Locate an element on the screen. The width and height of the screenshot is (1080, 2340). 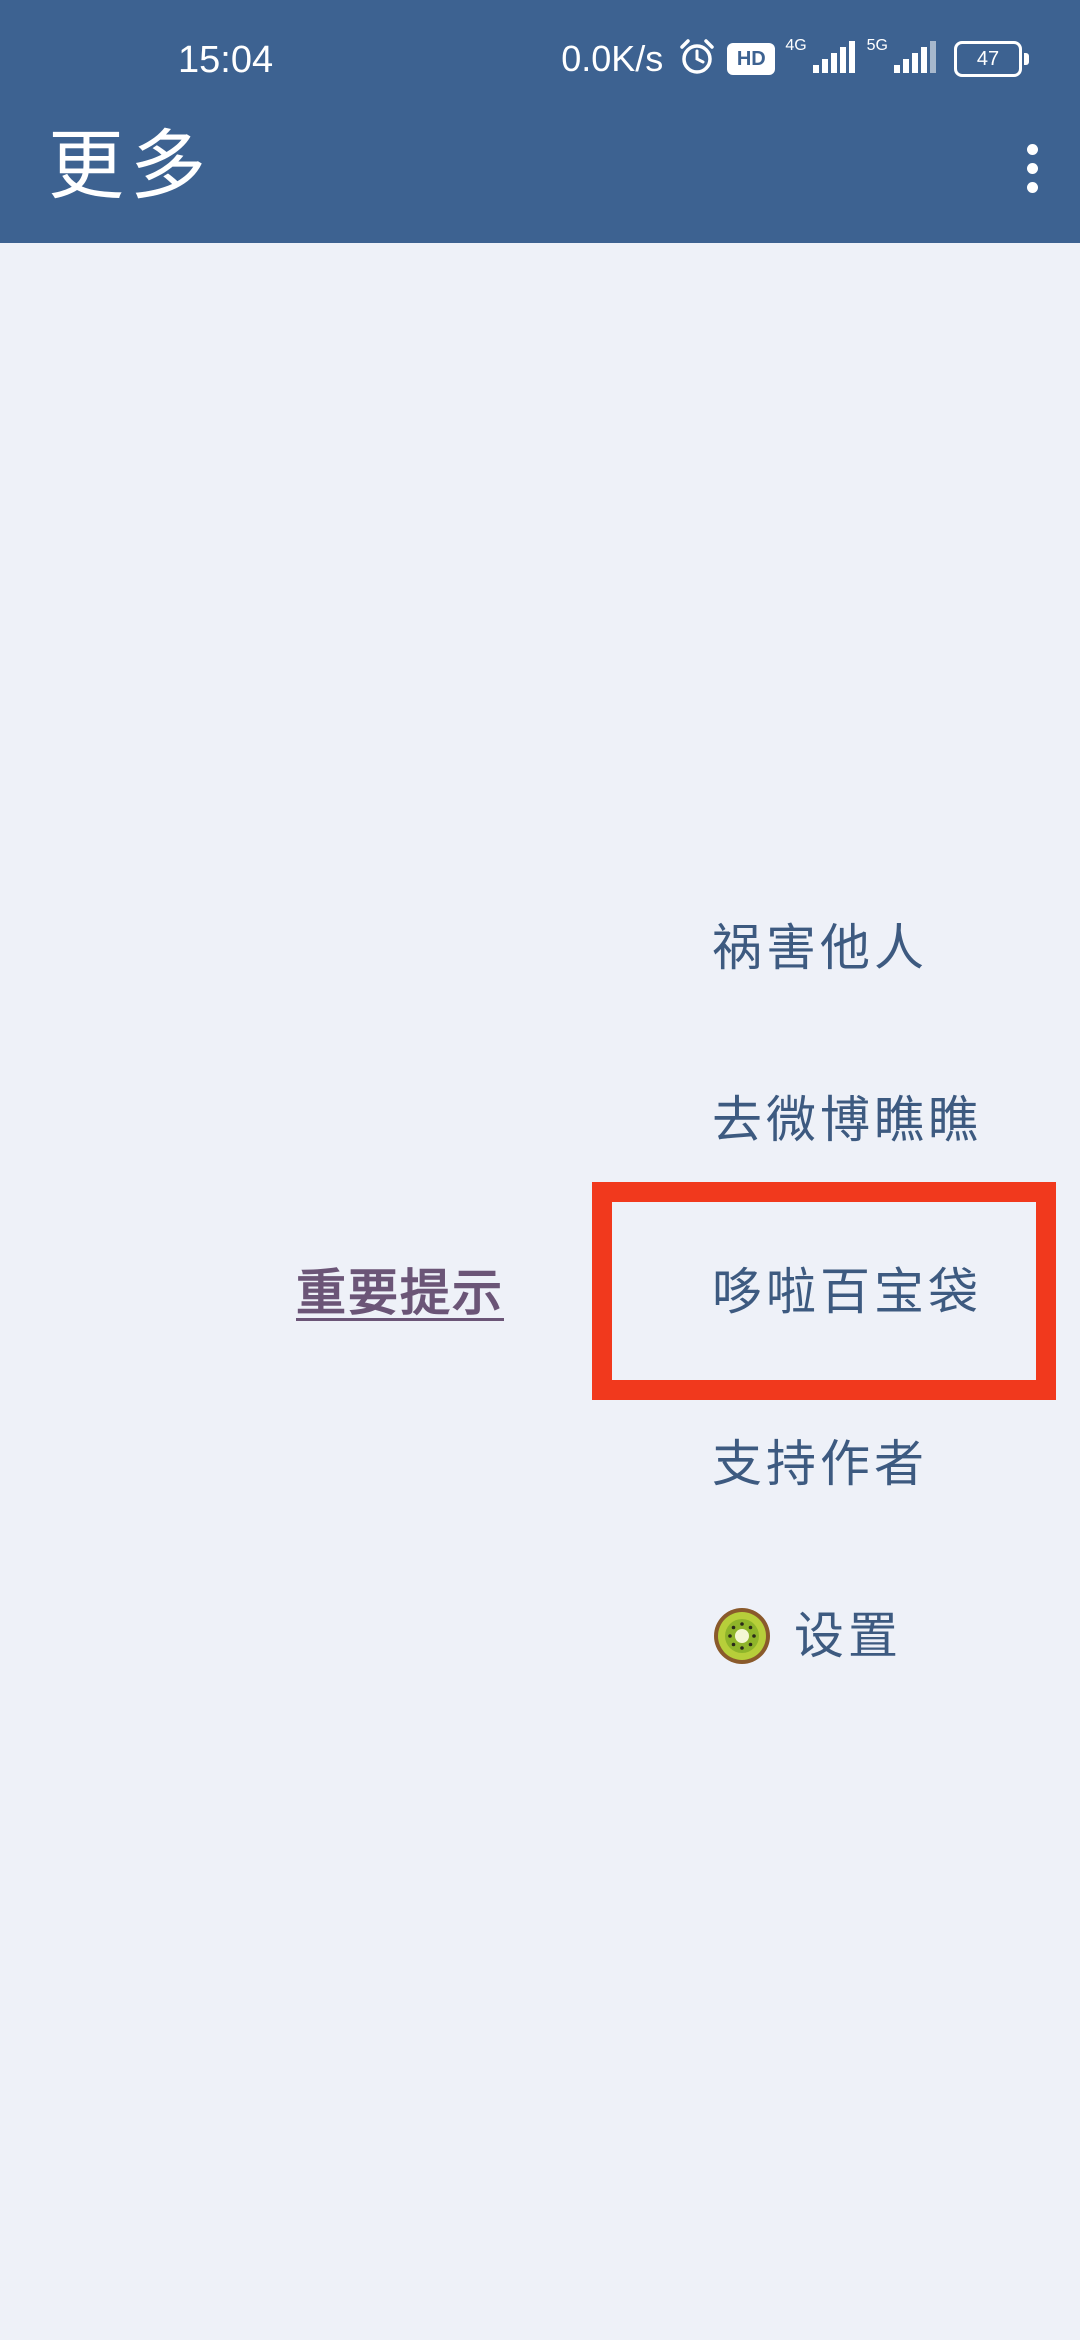
more-options-button is located at coordinates (1032, 168).